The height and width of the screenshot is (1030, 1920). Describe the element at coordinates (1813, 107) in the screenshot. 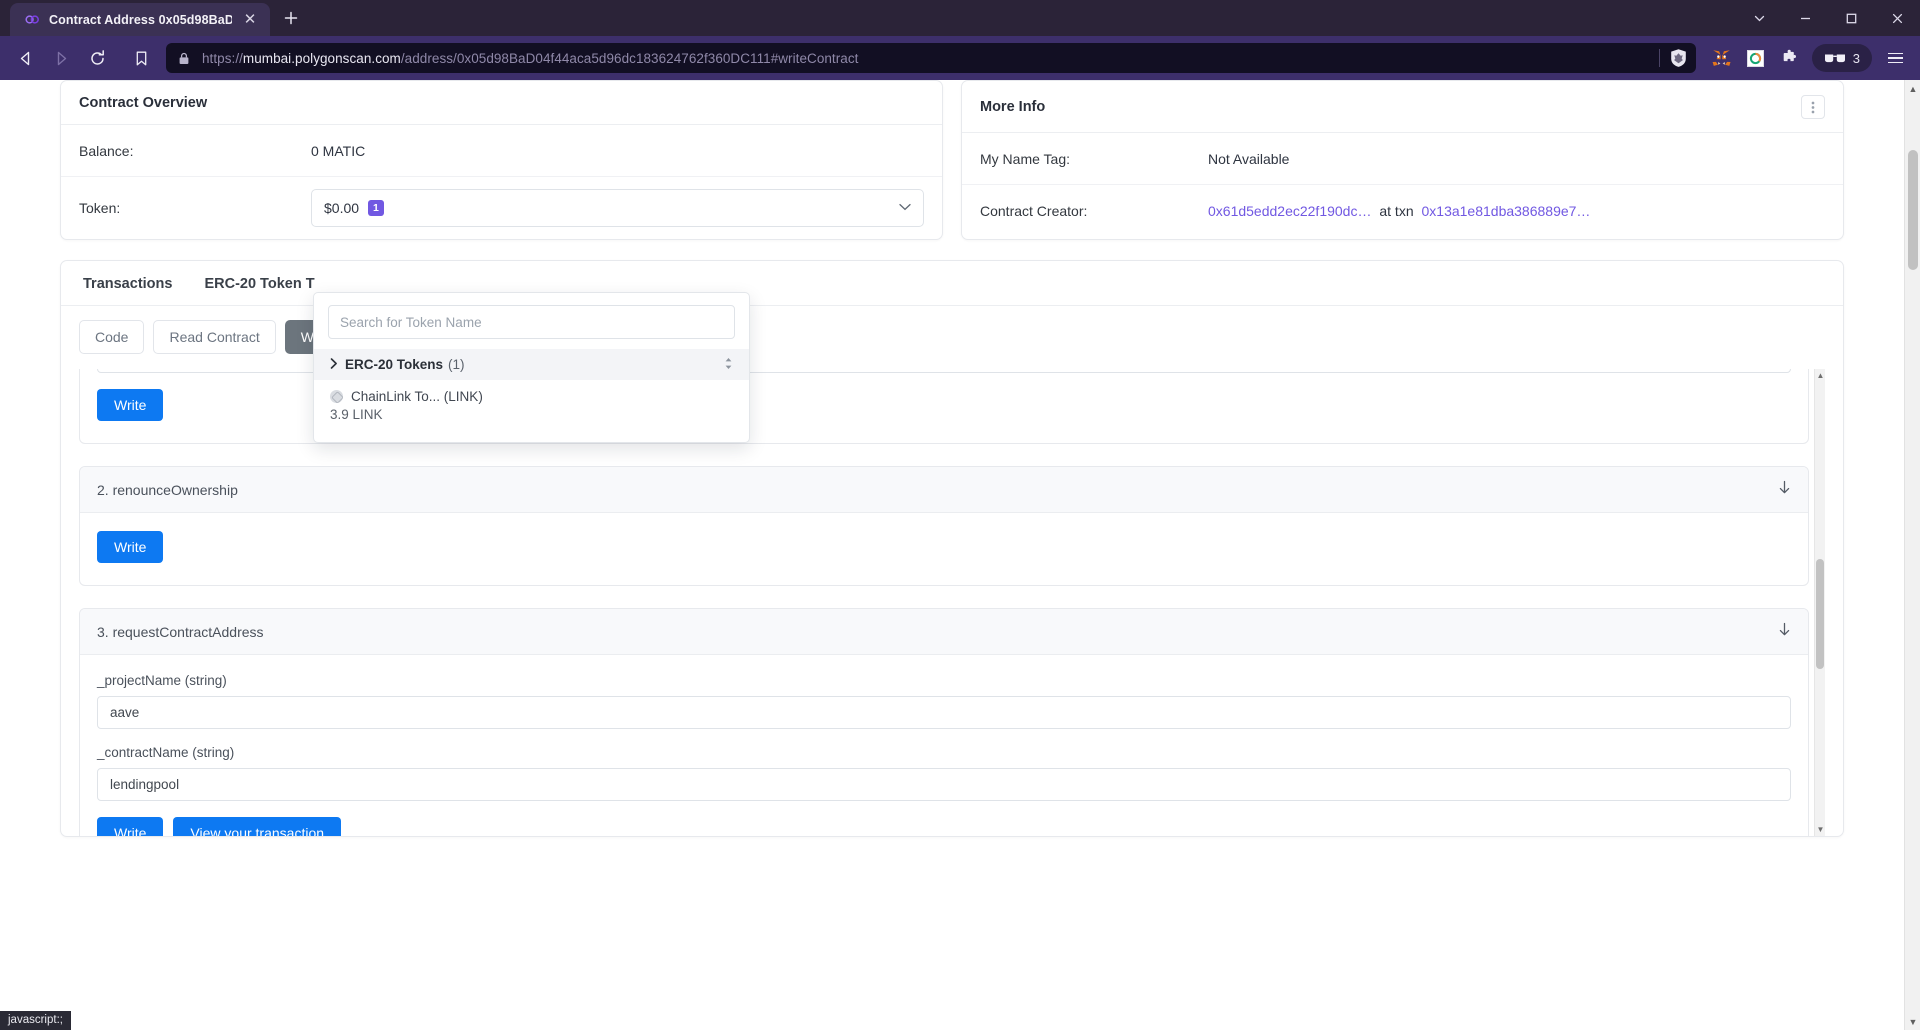

I see `kebab-menu-icon` at that location.